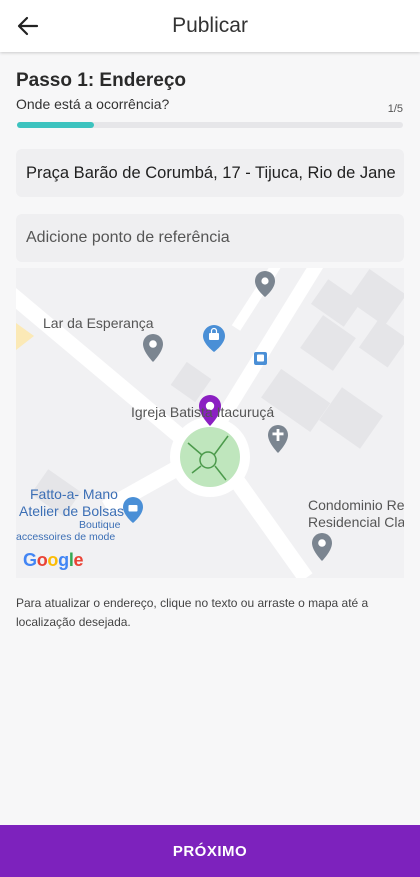 This screenshot has height=877, width=420. I want to click on next-button: PRÓXIMO, so click(210, 851).